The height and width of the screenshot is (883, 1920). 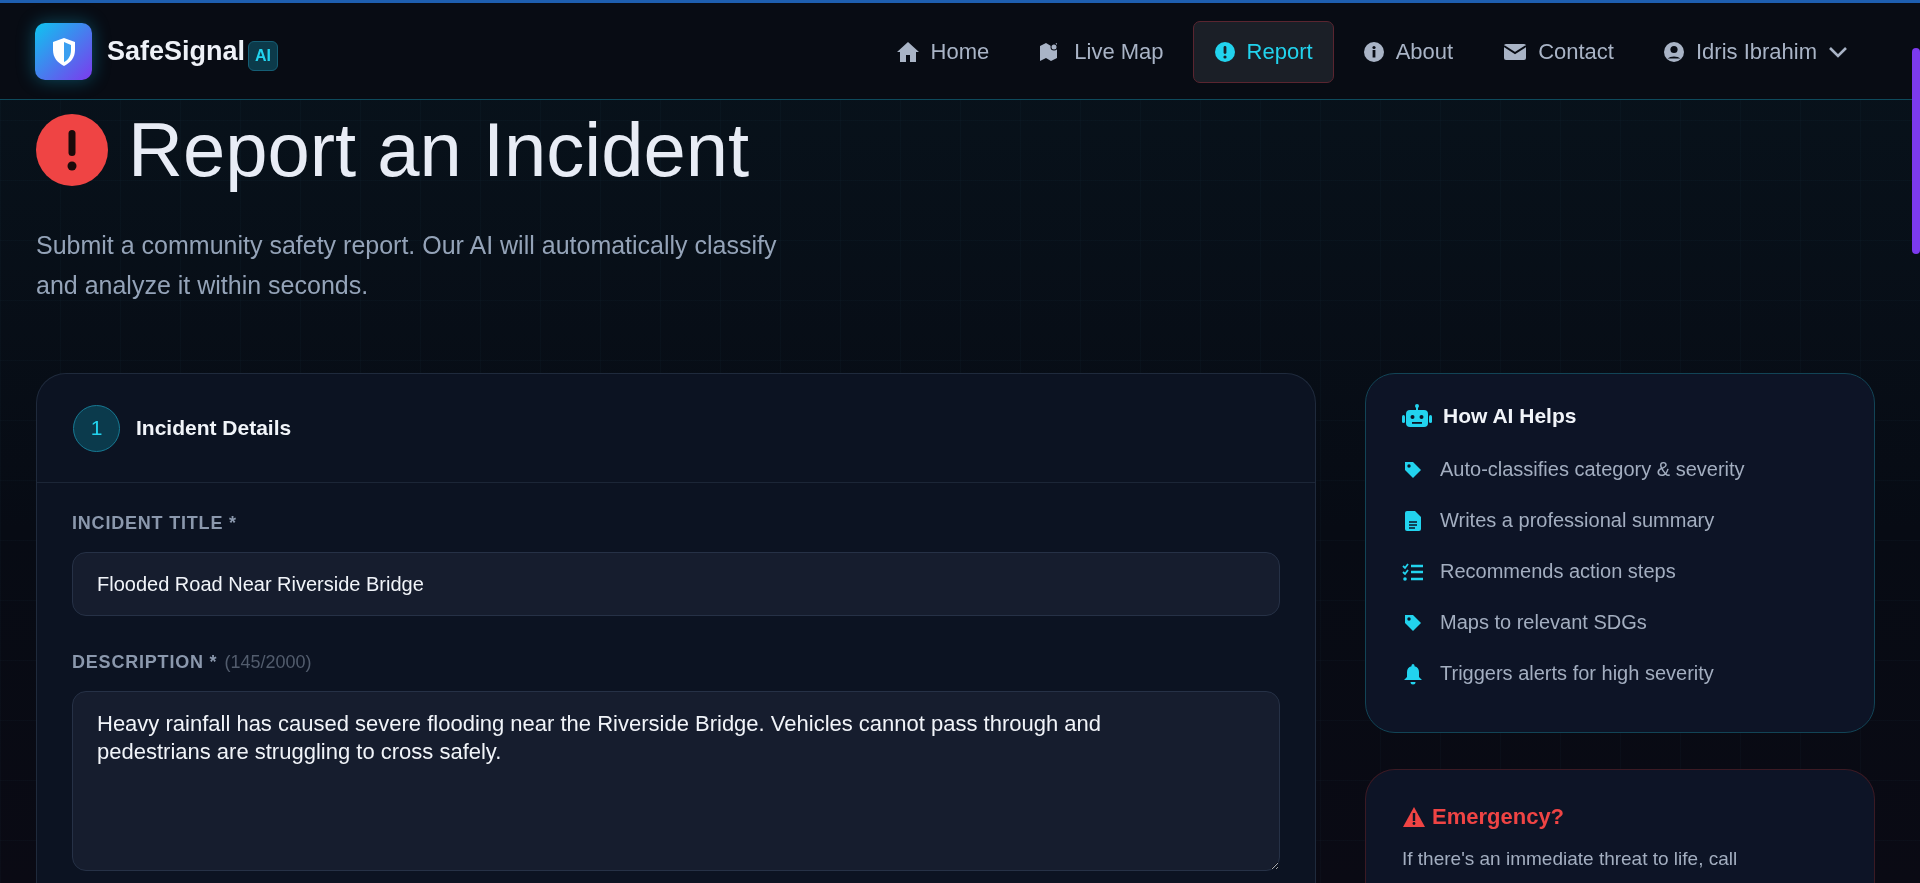 What do you see at coordinates (676, 584) in the screenshot?
I see `title-input: Flooded Road Near Riverside Bridge` at bounding box center [676, 584].